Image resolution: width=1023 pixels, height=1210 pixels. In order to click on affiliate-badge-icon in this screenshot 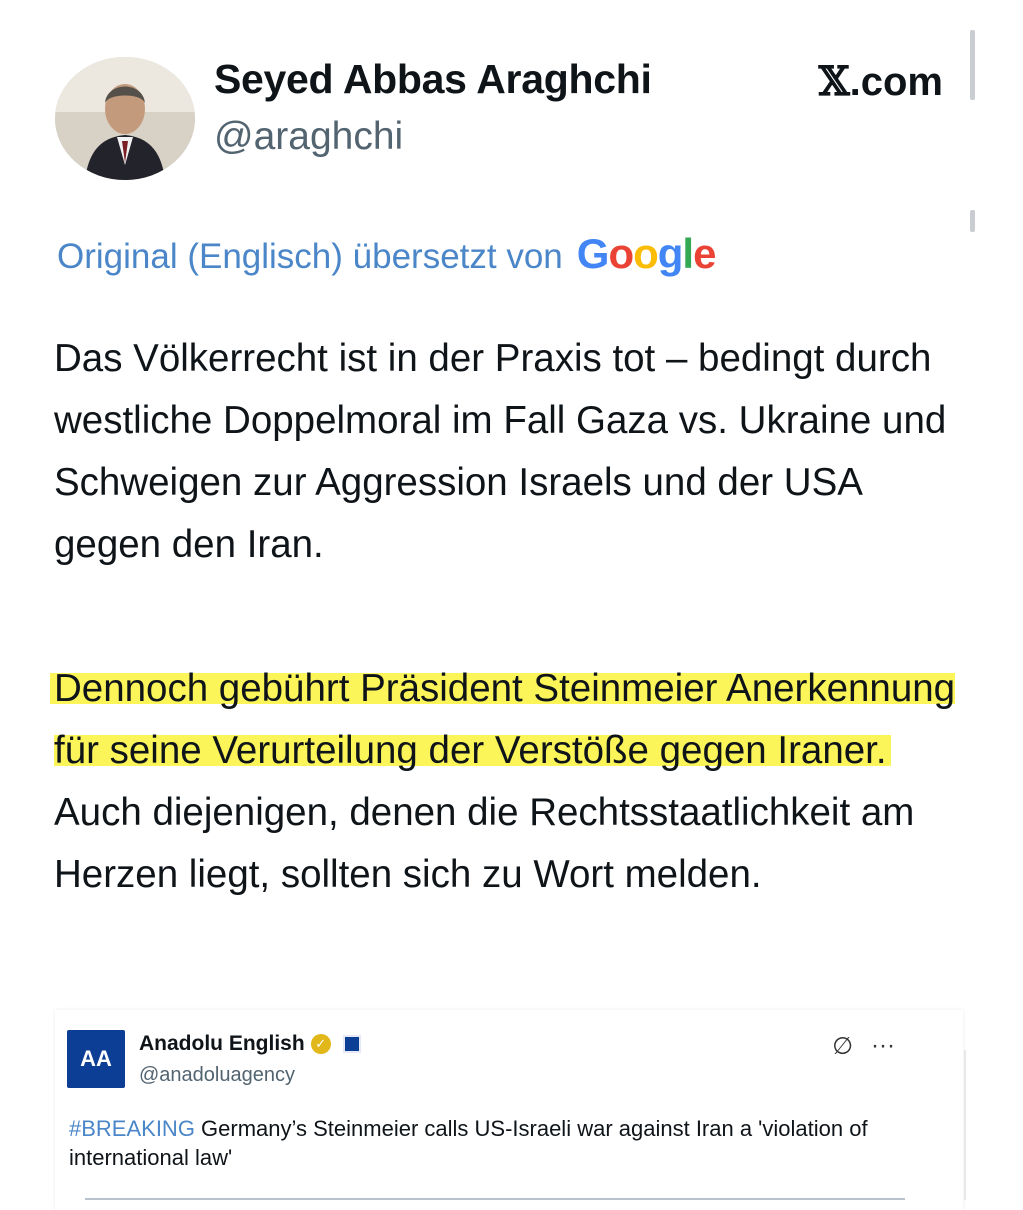, I will do `click(351, 1044)`.